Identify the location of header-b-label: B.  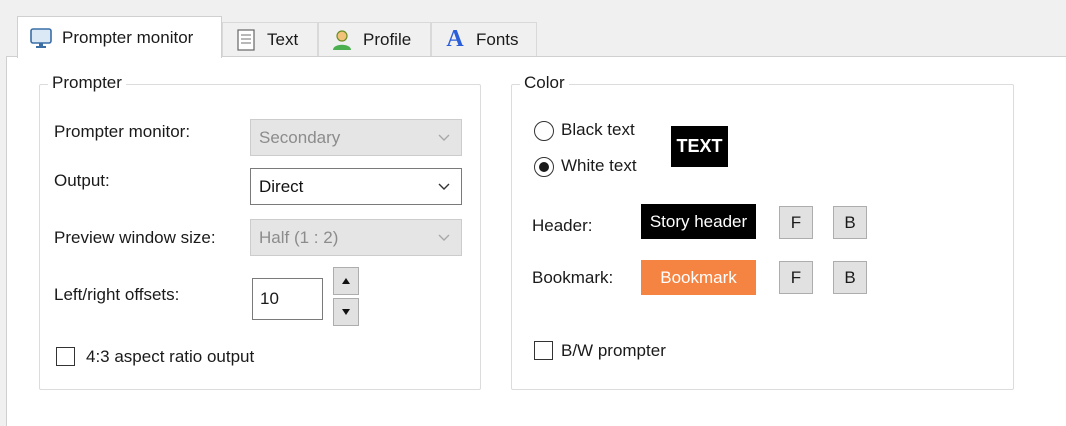
(850, 222).